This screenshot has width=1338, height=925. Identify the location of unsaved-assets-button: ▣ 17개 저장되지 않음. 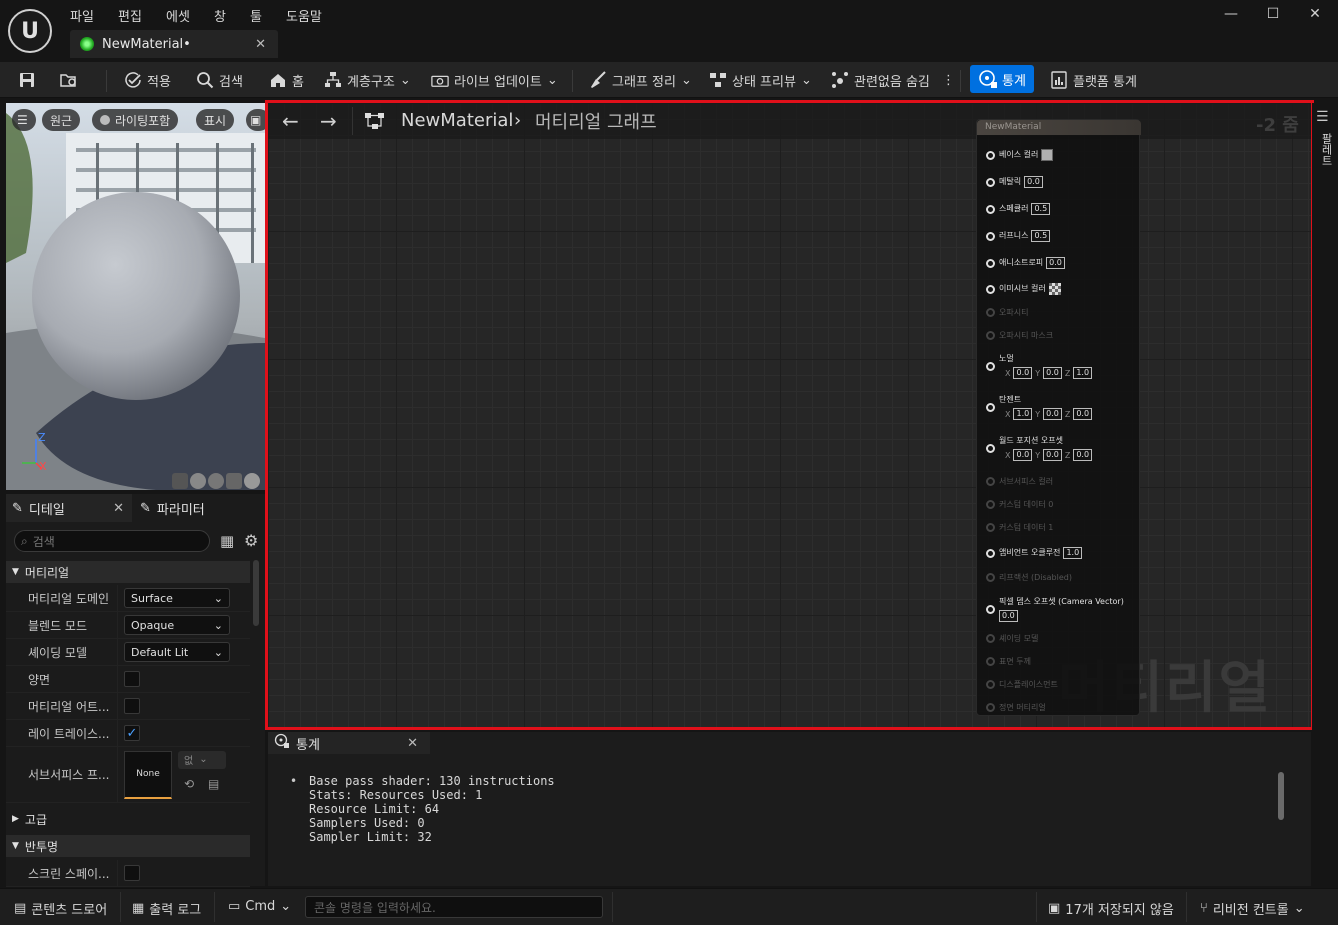
(1111, 908).